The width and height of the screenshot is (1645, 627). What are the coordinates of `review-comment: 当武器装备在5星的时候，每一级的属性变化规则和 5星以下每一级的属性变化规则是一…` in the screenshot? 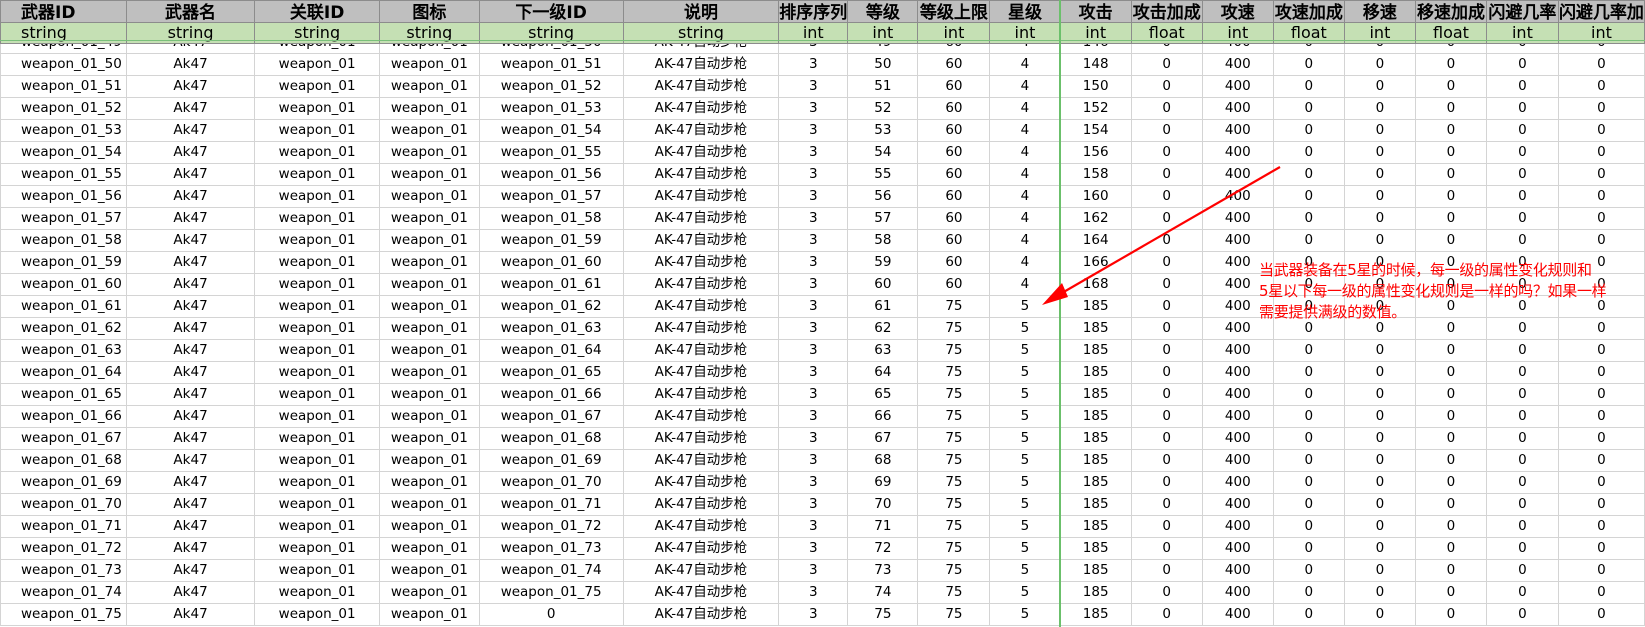 It's located at (1451, 291).